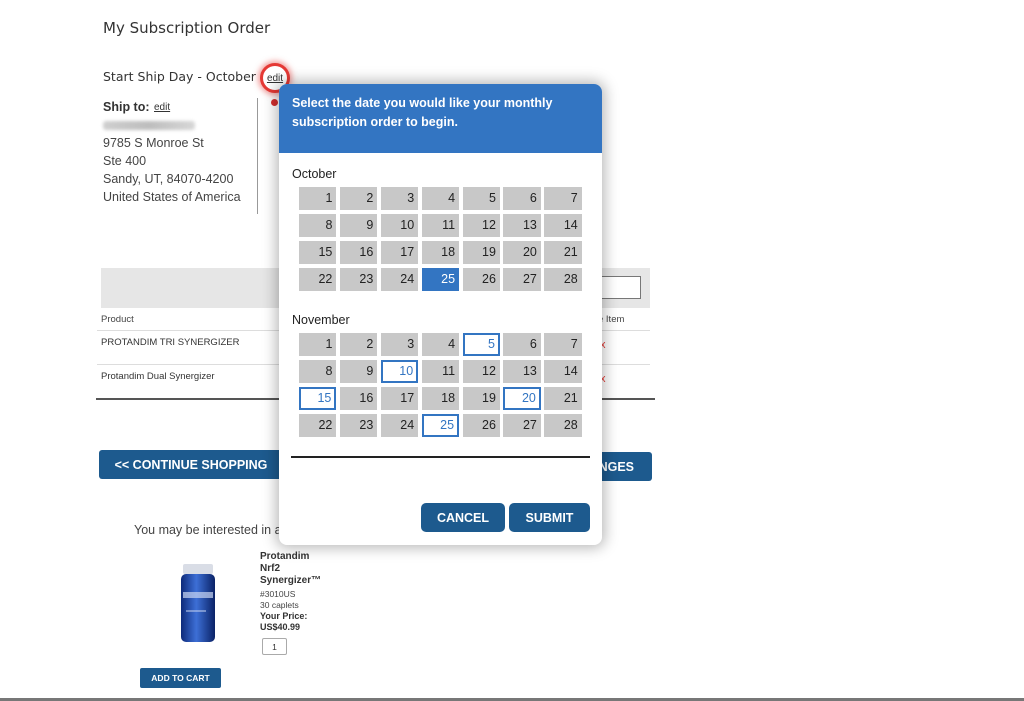  What do you see at coordinates (399, 371) in the screenshot?
I see `day-november-10: 10` at bounding box center [399, 371].